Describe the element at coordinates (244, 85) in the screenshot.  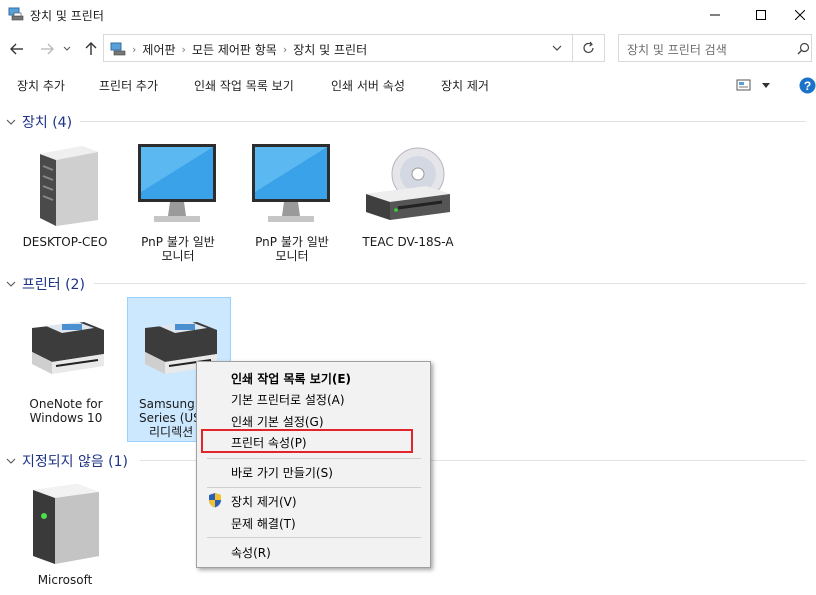
I see `see-print-queue-button: 인쇄 작업 목록 보기` at that location.